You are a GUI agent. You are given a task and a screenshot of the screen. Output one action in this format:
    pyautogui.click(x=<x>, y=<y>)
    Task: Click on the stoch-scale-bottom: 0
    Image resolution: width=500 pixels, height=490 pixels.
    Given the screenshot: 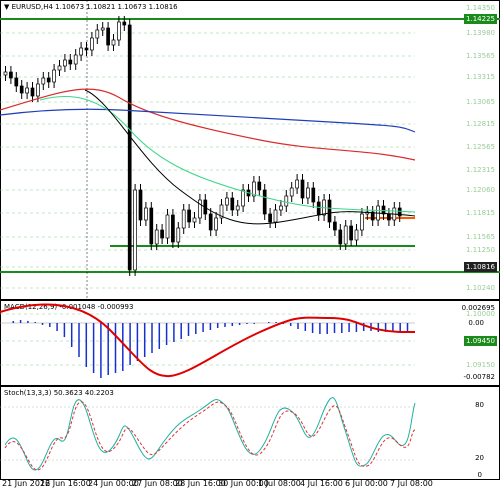 What is the action you would take?
    pyautogui.click(x=479, y=475)
    